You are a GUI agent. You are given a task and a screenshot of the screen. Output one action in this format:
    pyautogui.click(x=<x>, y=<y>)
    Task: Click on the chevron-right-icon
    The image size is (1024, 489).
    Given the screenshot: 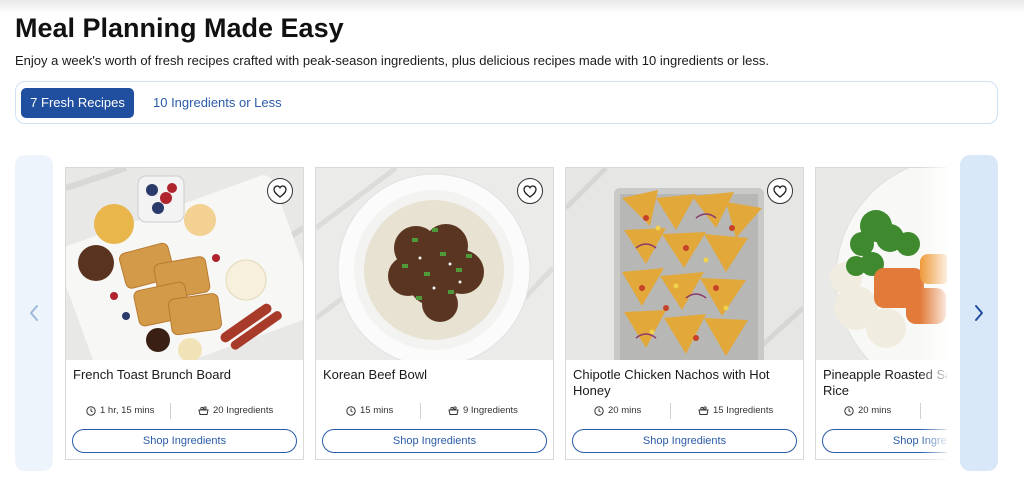 What is the action you would take?
    pyautogui.click(x=979, y=313)
    